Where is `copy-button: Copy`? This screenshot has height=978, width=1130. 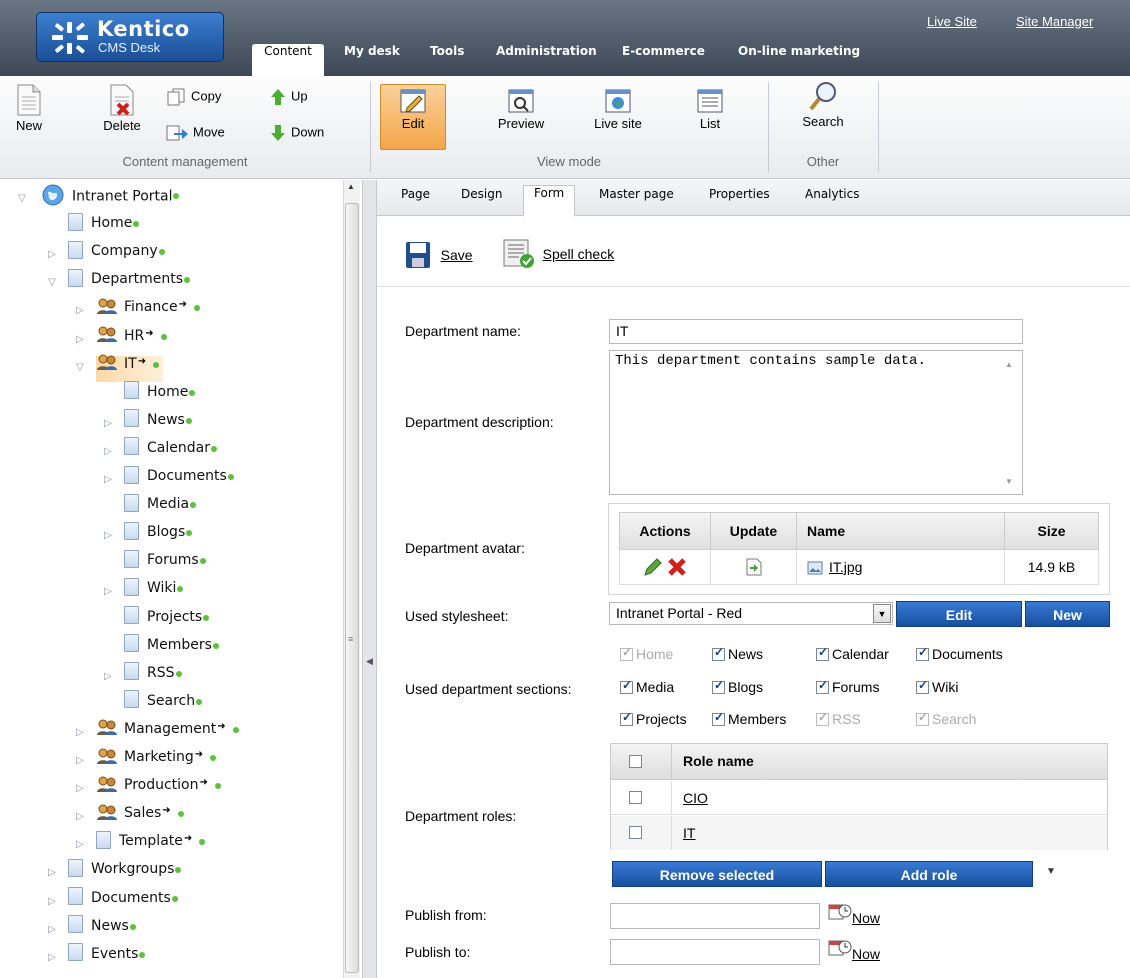 copy-button: Copy is located at coordinates (193, 97).